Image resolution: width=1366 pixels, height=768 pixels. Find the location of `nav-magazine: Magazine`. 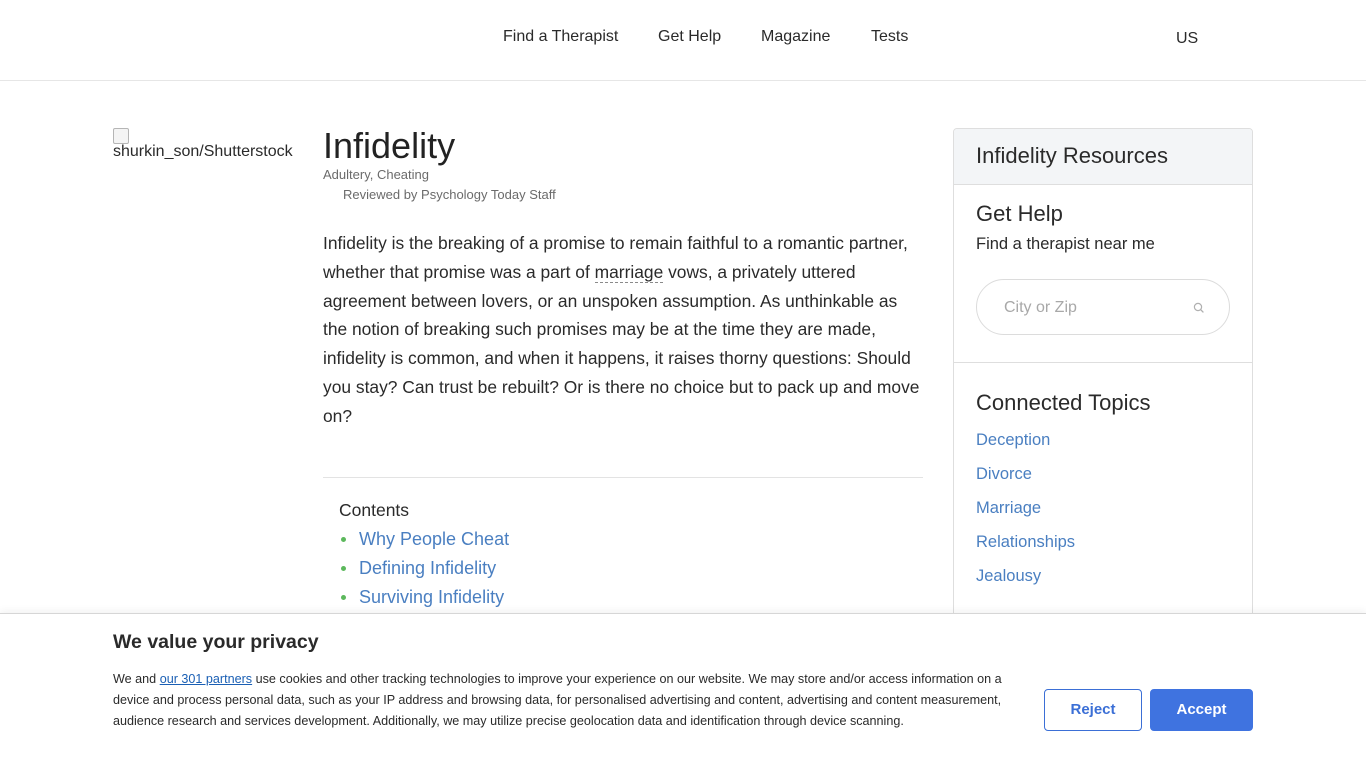

nav-magazine: Magazine is located at coordinates (795, 37).